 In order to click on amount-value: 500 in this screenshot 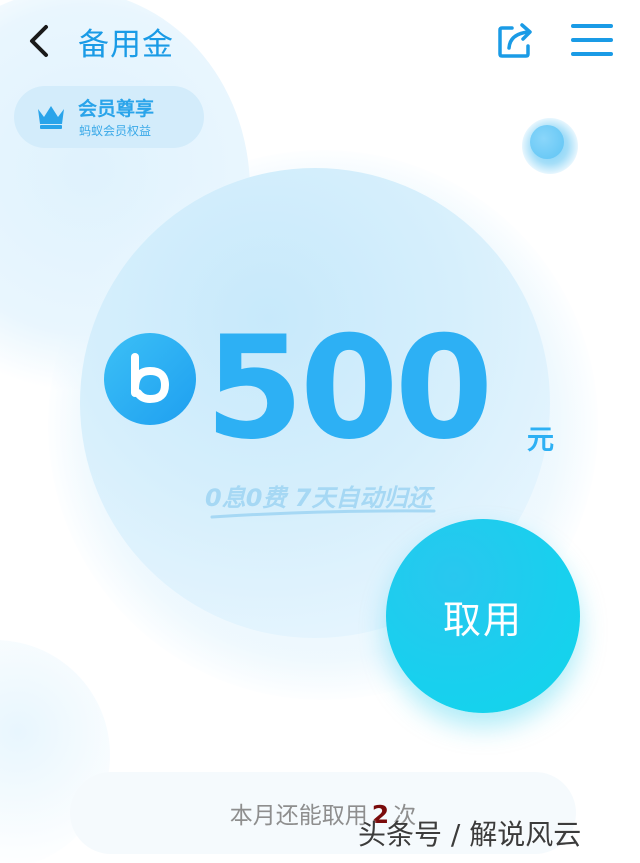, I will do `click(349, 388)`.